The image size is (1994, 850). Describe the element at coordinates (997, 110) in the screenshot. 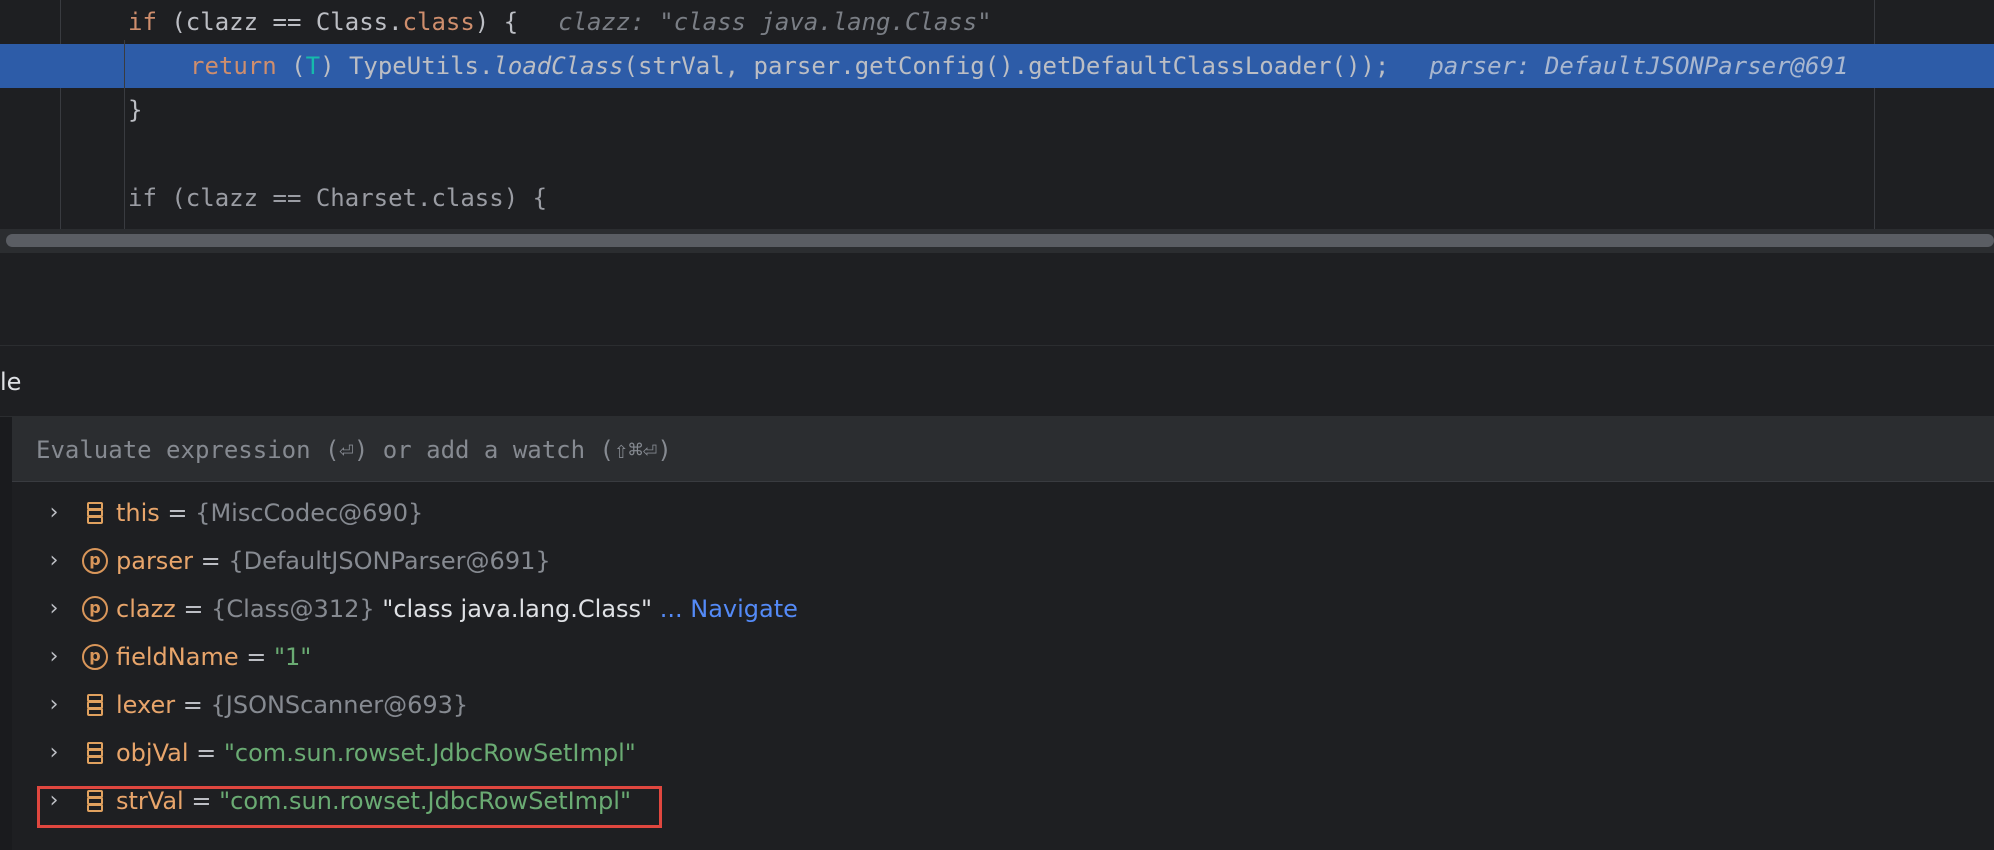

I see `code-line: }` at that location.